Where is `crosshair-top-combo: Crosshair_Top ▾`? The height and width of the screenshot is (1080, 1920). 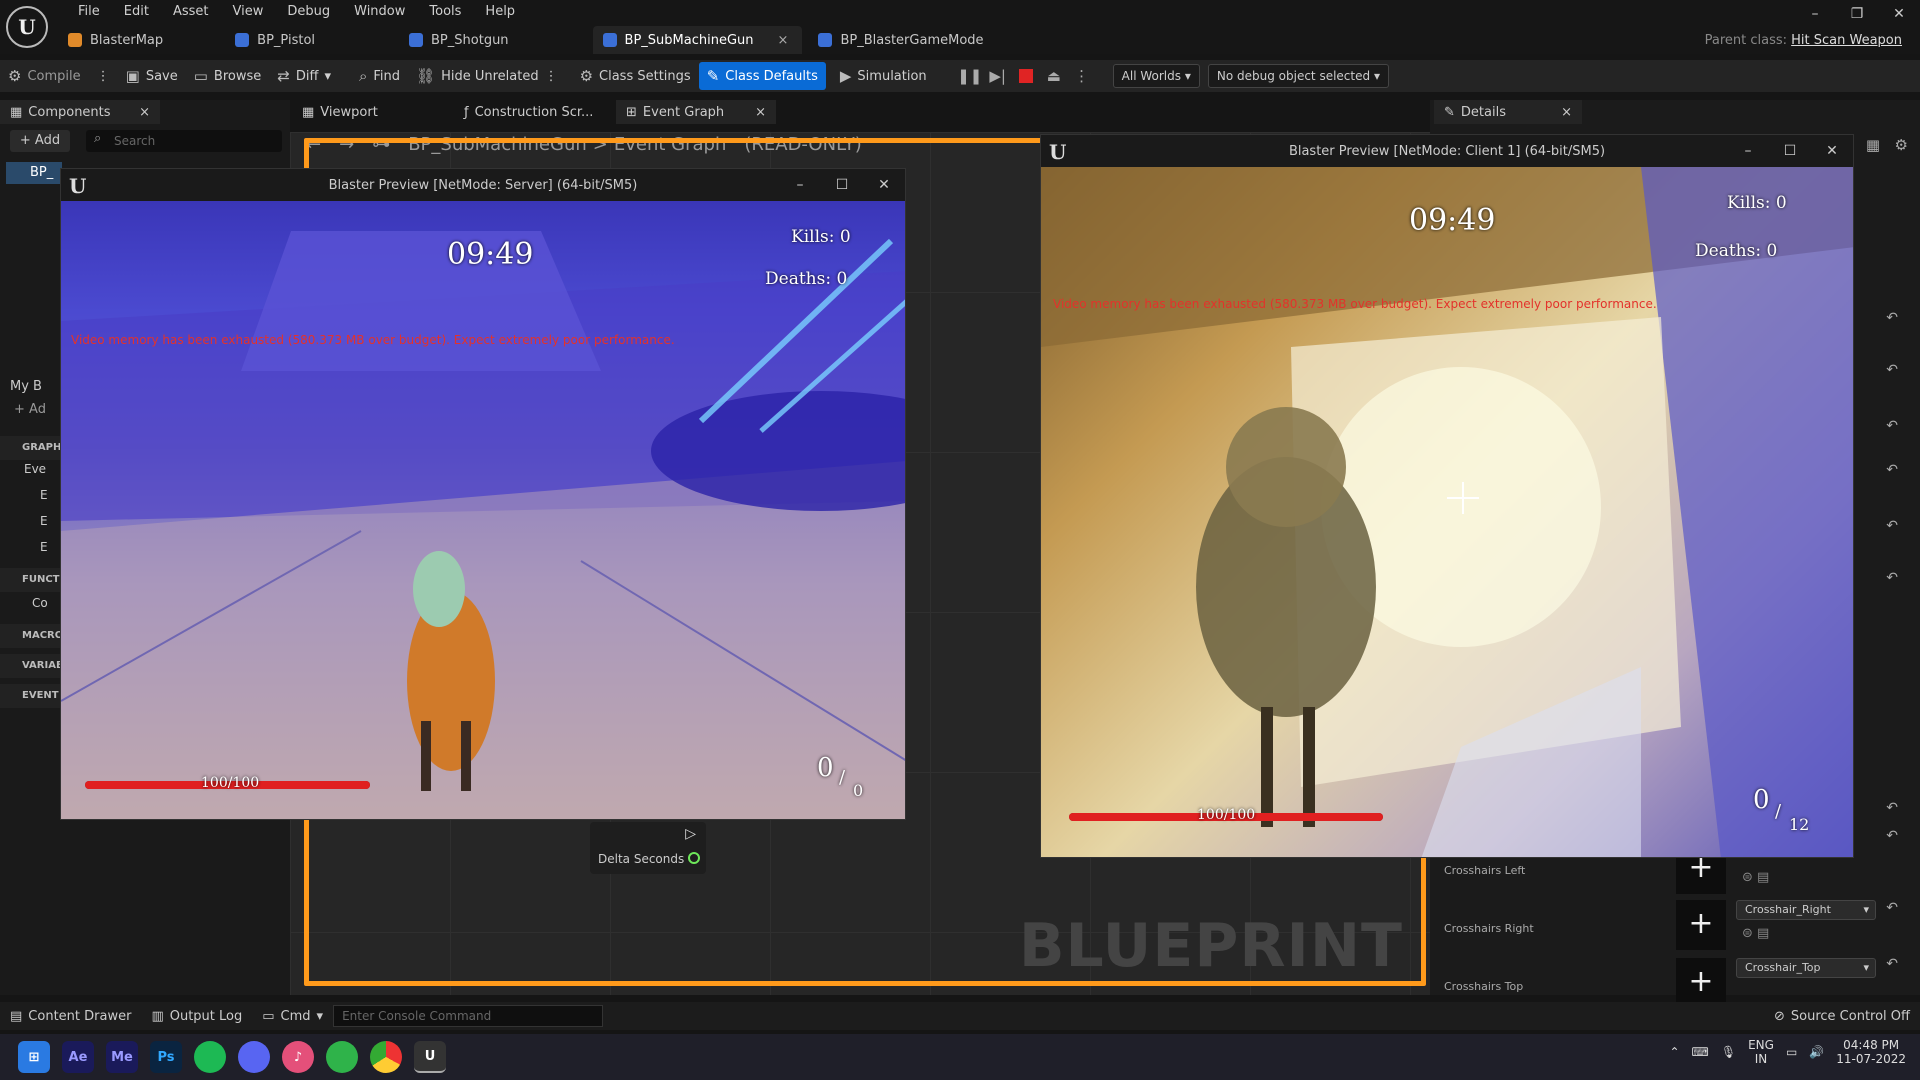 crosshair-top-combo: Crosshair_Top ▾ is located at coordinates (1806, 968).